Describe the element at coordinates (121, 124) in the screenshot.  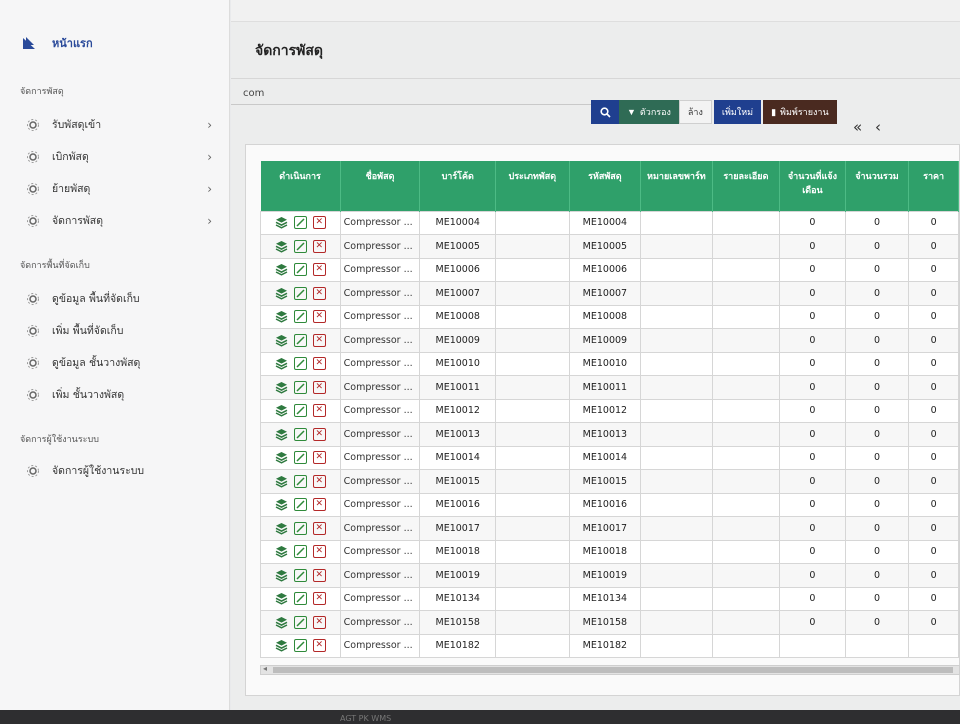
I see `sidebar-item-receive: รับพัสดุเข้า ›` at that location.